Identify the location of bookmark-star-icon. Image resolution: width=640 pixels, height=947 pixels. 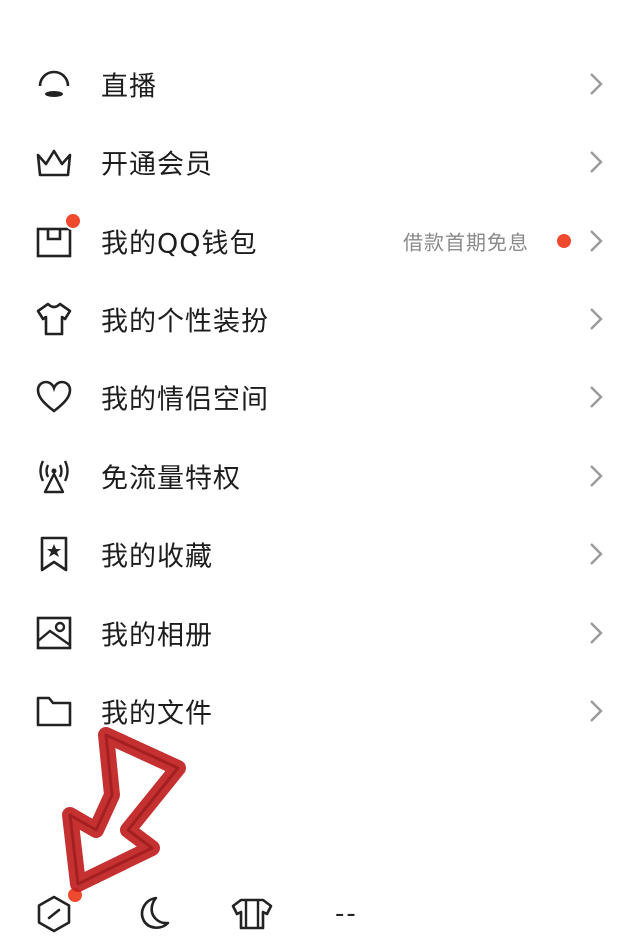
(54, 554).